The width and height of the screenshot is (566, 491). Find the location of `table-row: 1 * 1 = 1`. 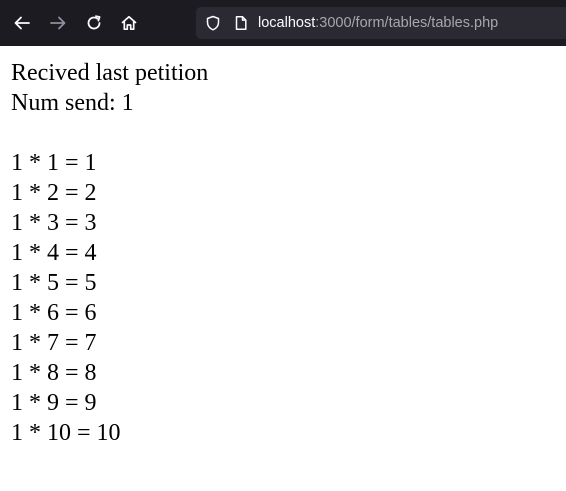

table-row: 1 * 1 = 1 is located at coordinates (54, 163).